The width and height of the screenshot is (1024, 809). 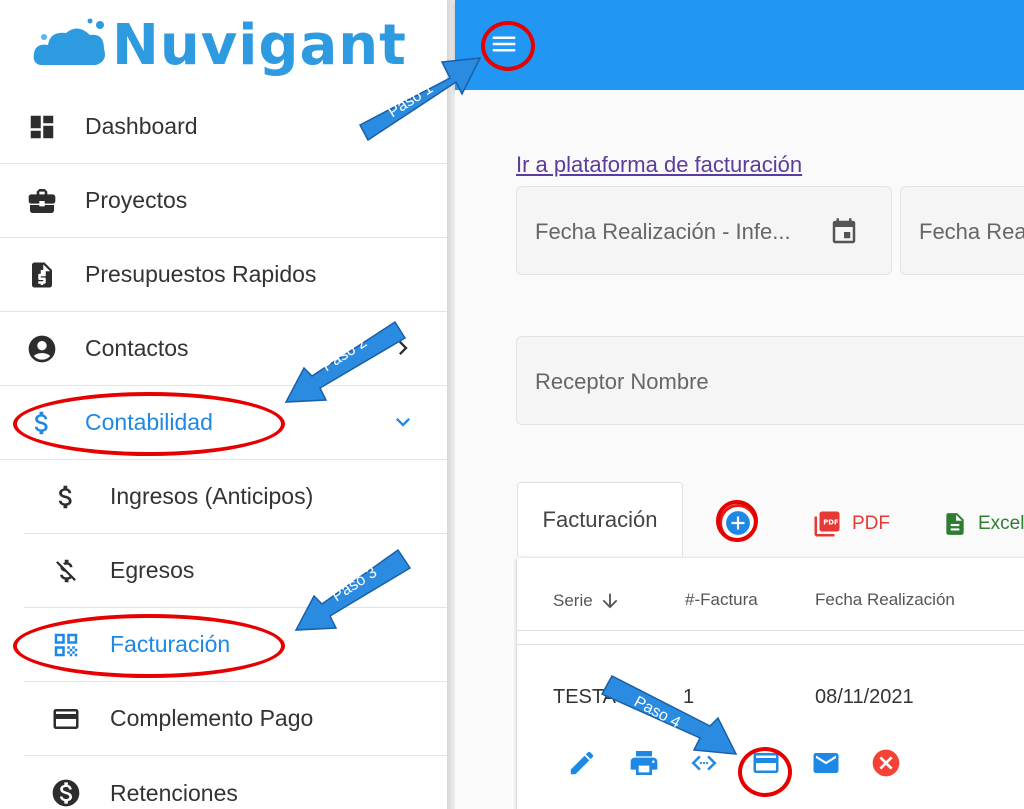 I want to click on menu-button, so click(x=504, y=44).